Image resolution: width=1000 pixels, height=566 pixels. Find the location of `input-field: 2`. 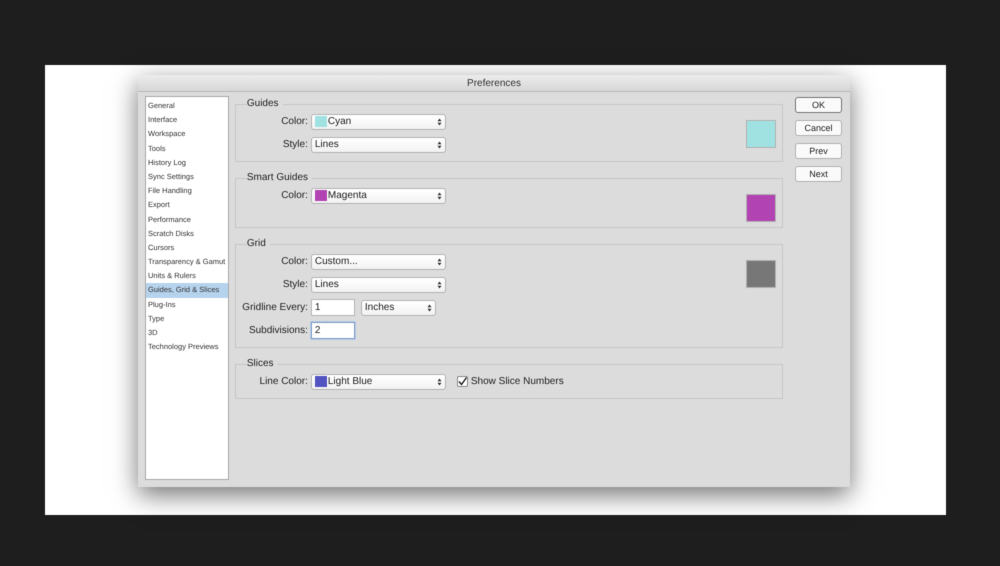

input-field: 2 is located at coordinates (332, 330).